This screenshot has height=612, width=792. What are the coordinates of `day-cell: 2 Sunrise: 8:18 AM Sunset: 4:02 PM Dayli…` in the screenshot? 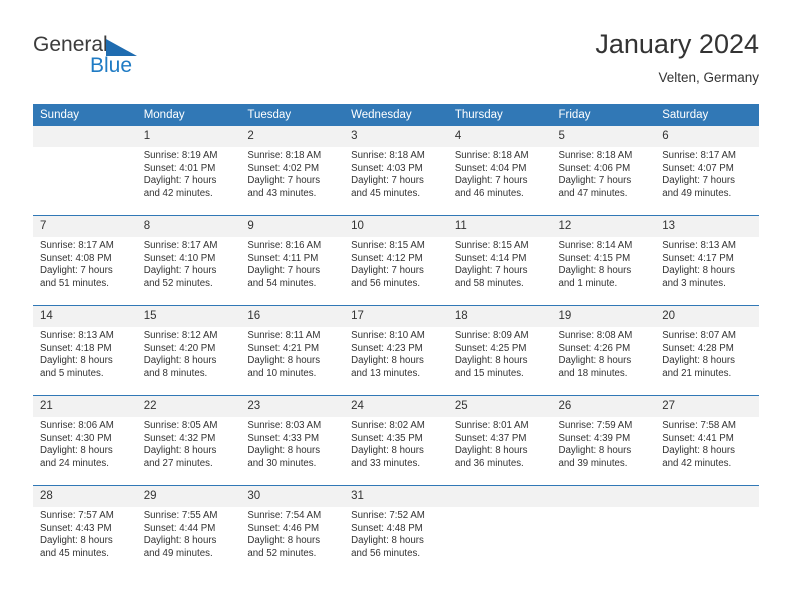 It's located at (292, 171).